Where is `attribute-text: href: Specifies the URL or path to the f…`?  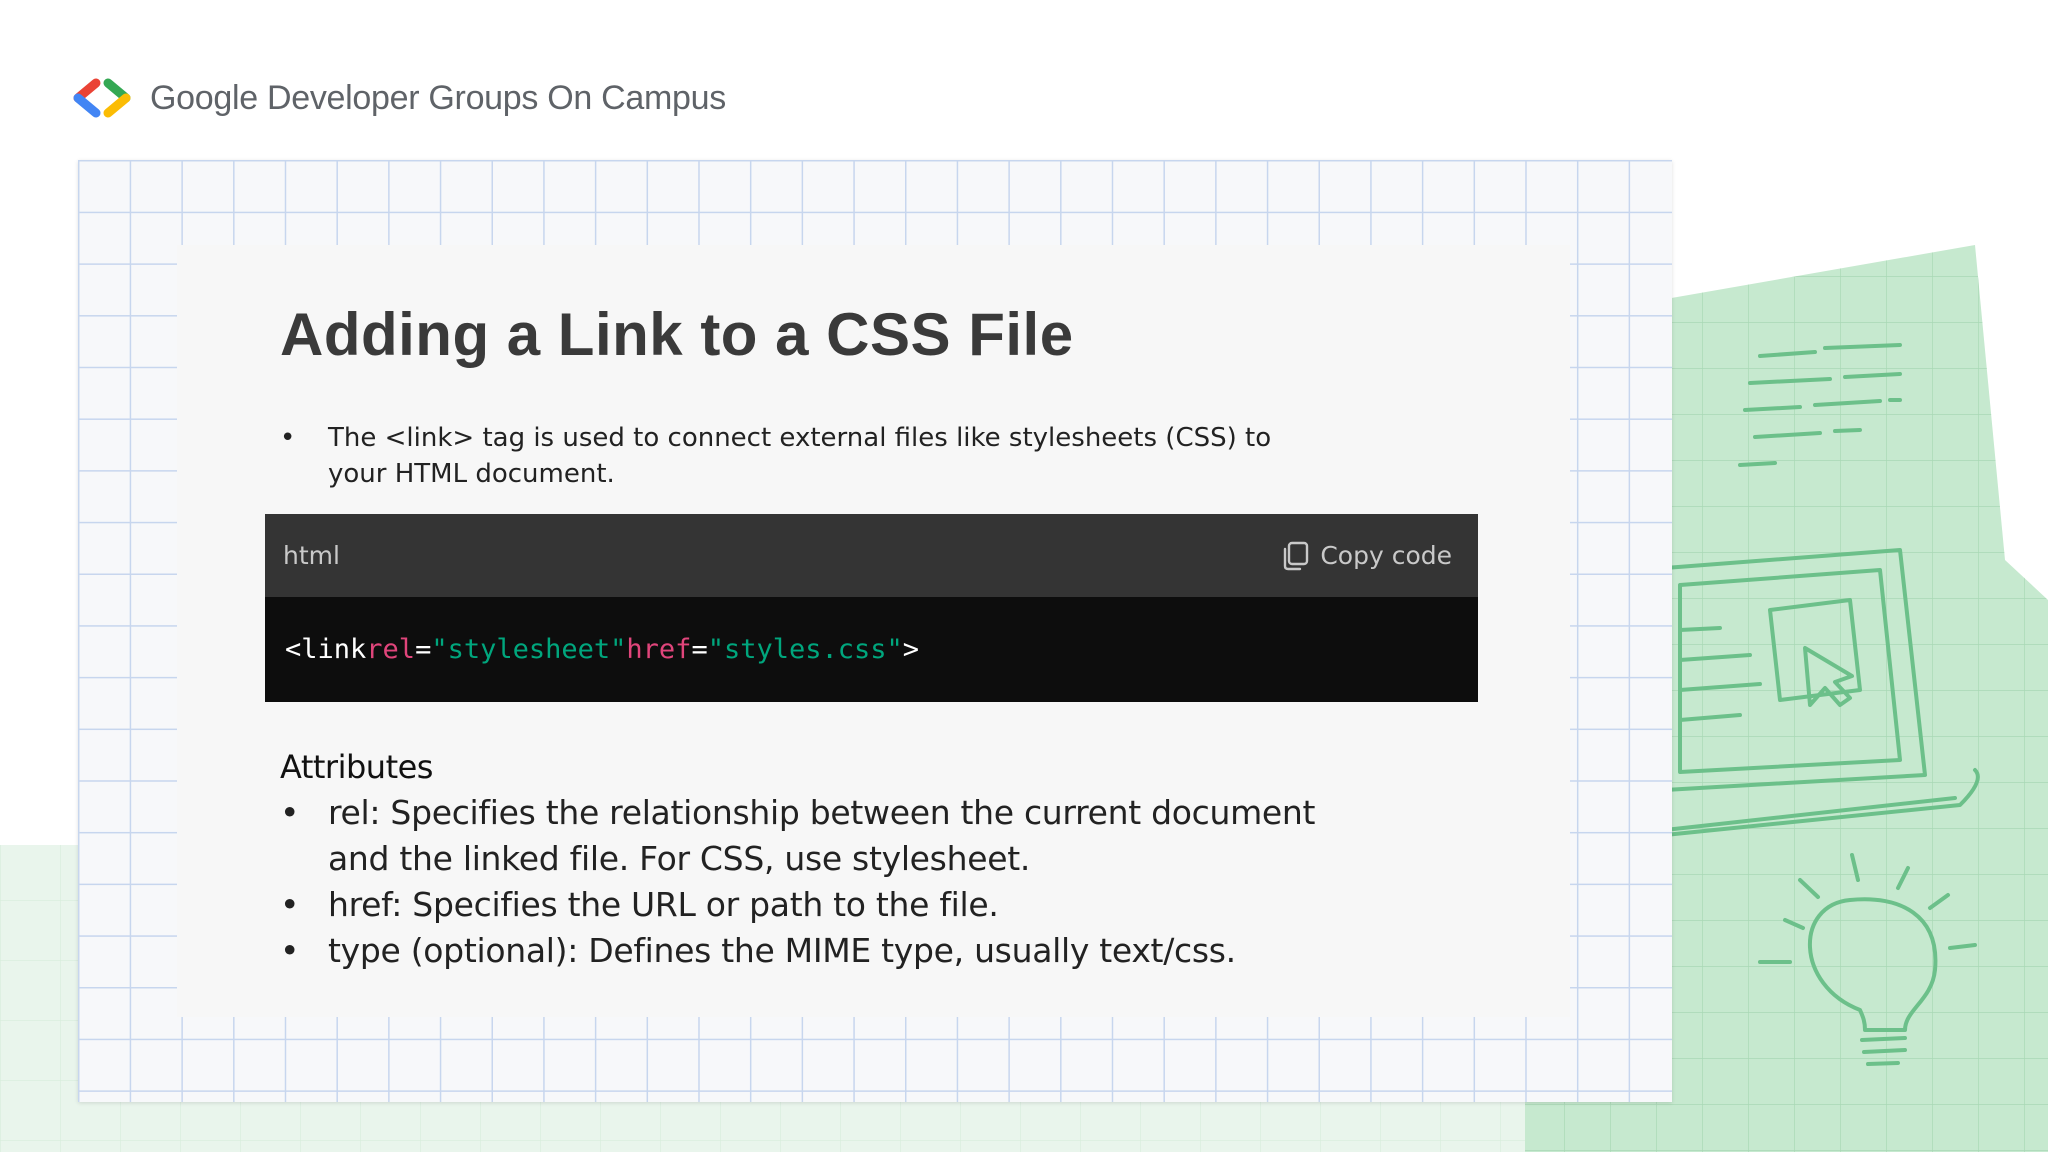
attribute-text: href: Specifies the URL or path to the f… is located at coordinates (663, 904).